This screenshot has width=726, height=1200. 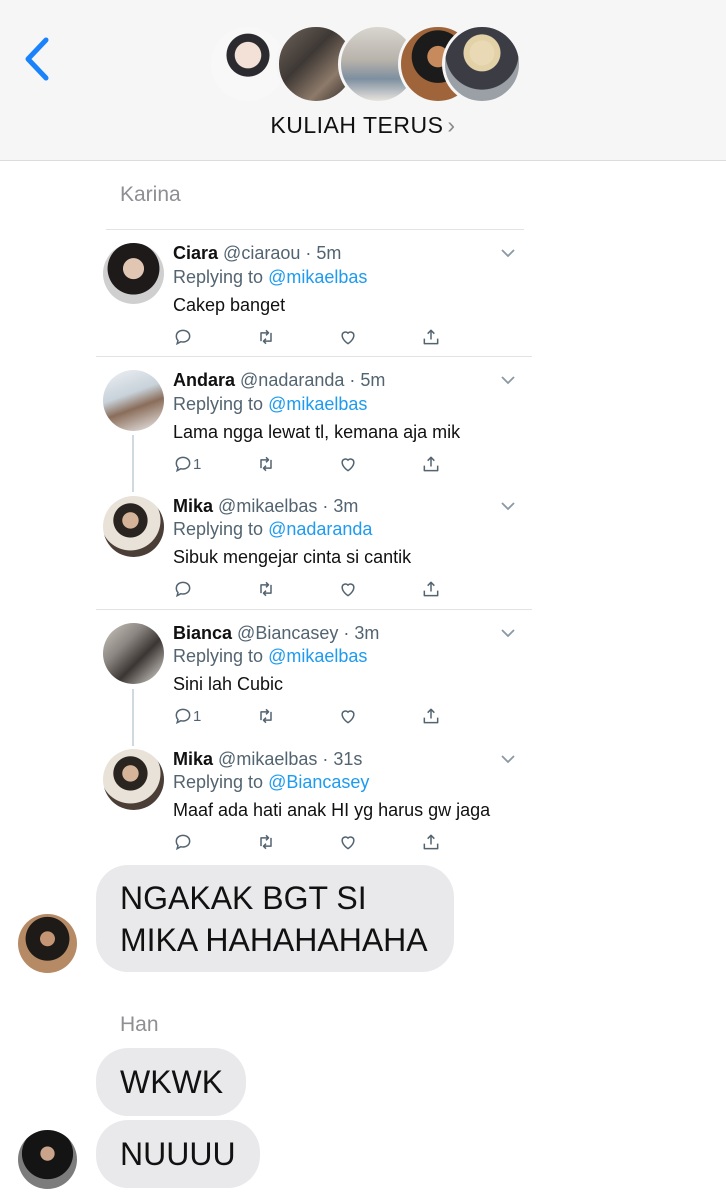 I want to click on group-avatars, so click(x=368, y=65).